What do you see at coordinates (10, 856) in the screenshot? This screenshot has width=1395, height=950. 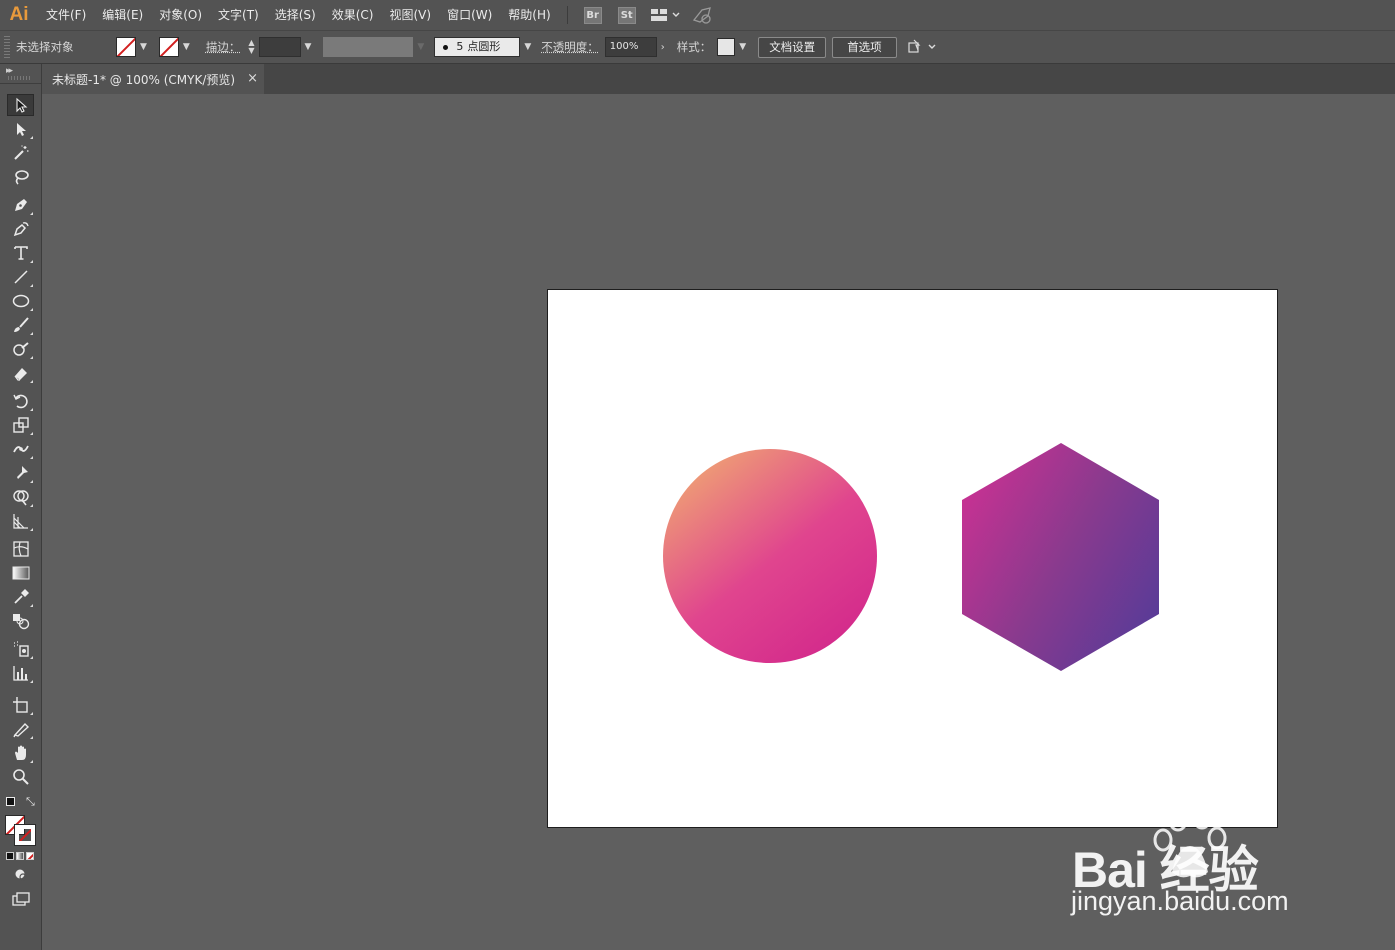 I see `color-mode-icon` at bounding box center [10, 856].